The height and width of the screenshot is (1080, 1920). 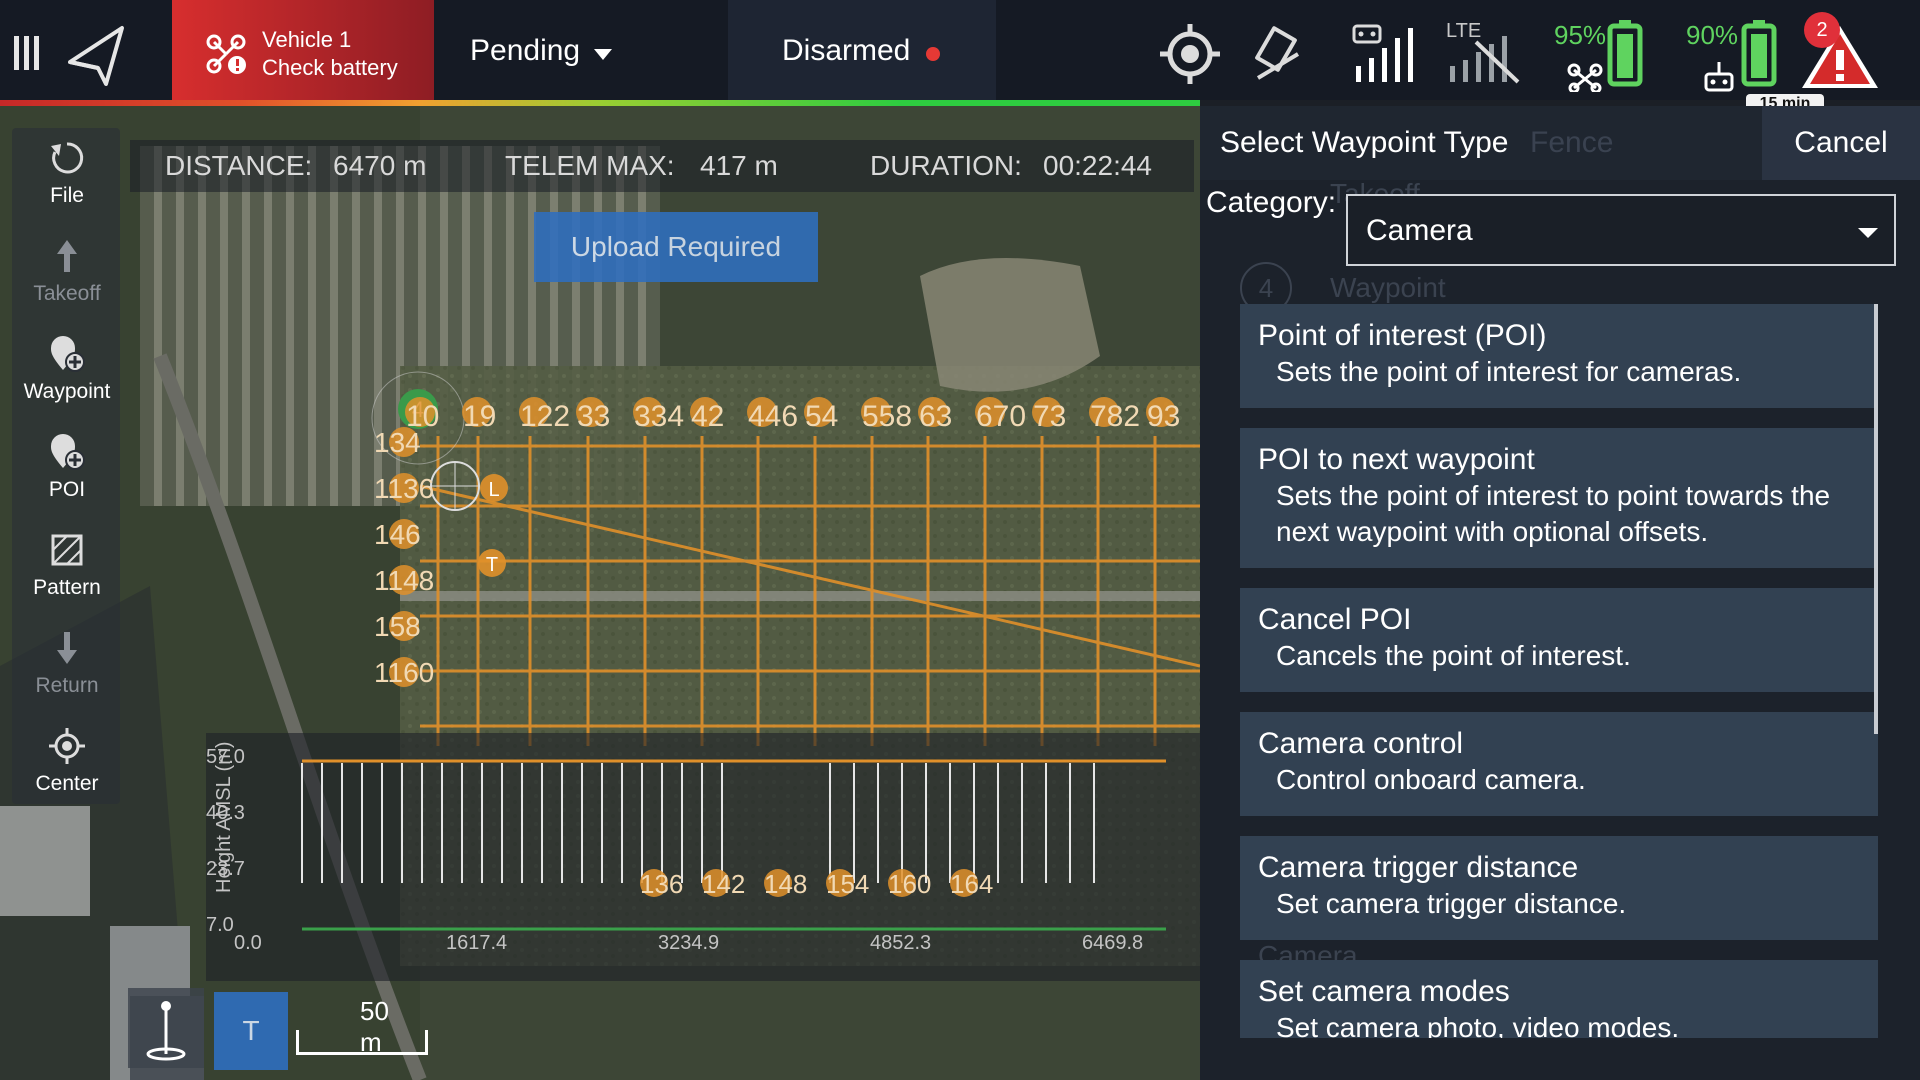 I want to click on drone-warning-icon, so click(x=226, y=54).